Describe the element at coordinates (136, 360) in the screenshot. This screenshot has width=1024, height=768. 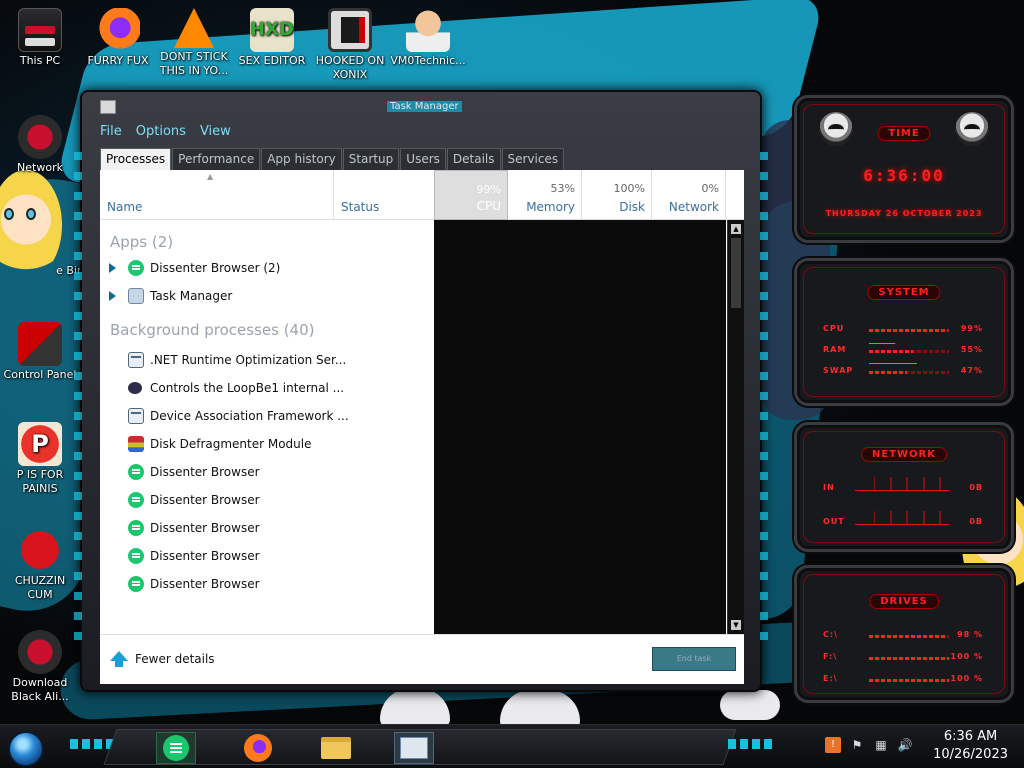
I see `window-icon` at that location.